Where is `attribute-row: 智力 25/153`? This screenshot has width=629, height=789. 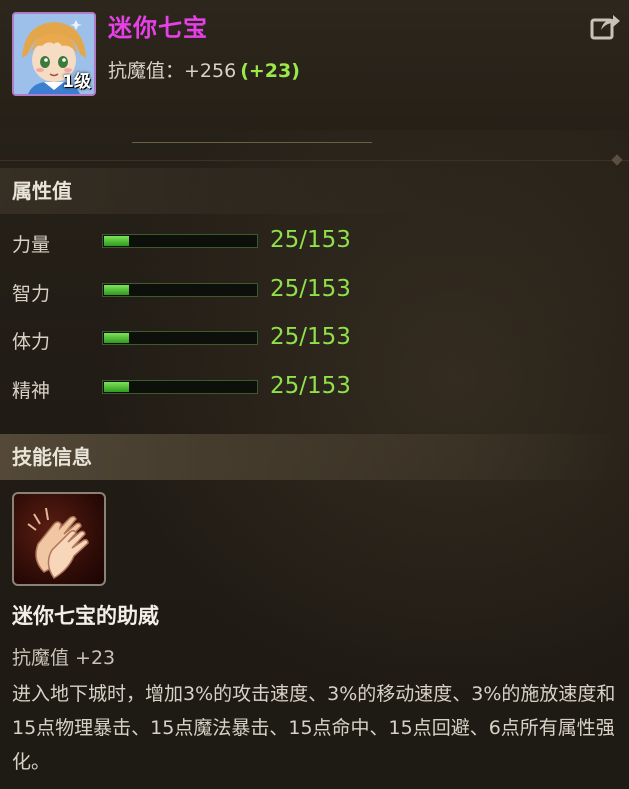 attribute-row: 智力 25/153 is located at coordinates (314, 293).